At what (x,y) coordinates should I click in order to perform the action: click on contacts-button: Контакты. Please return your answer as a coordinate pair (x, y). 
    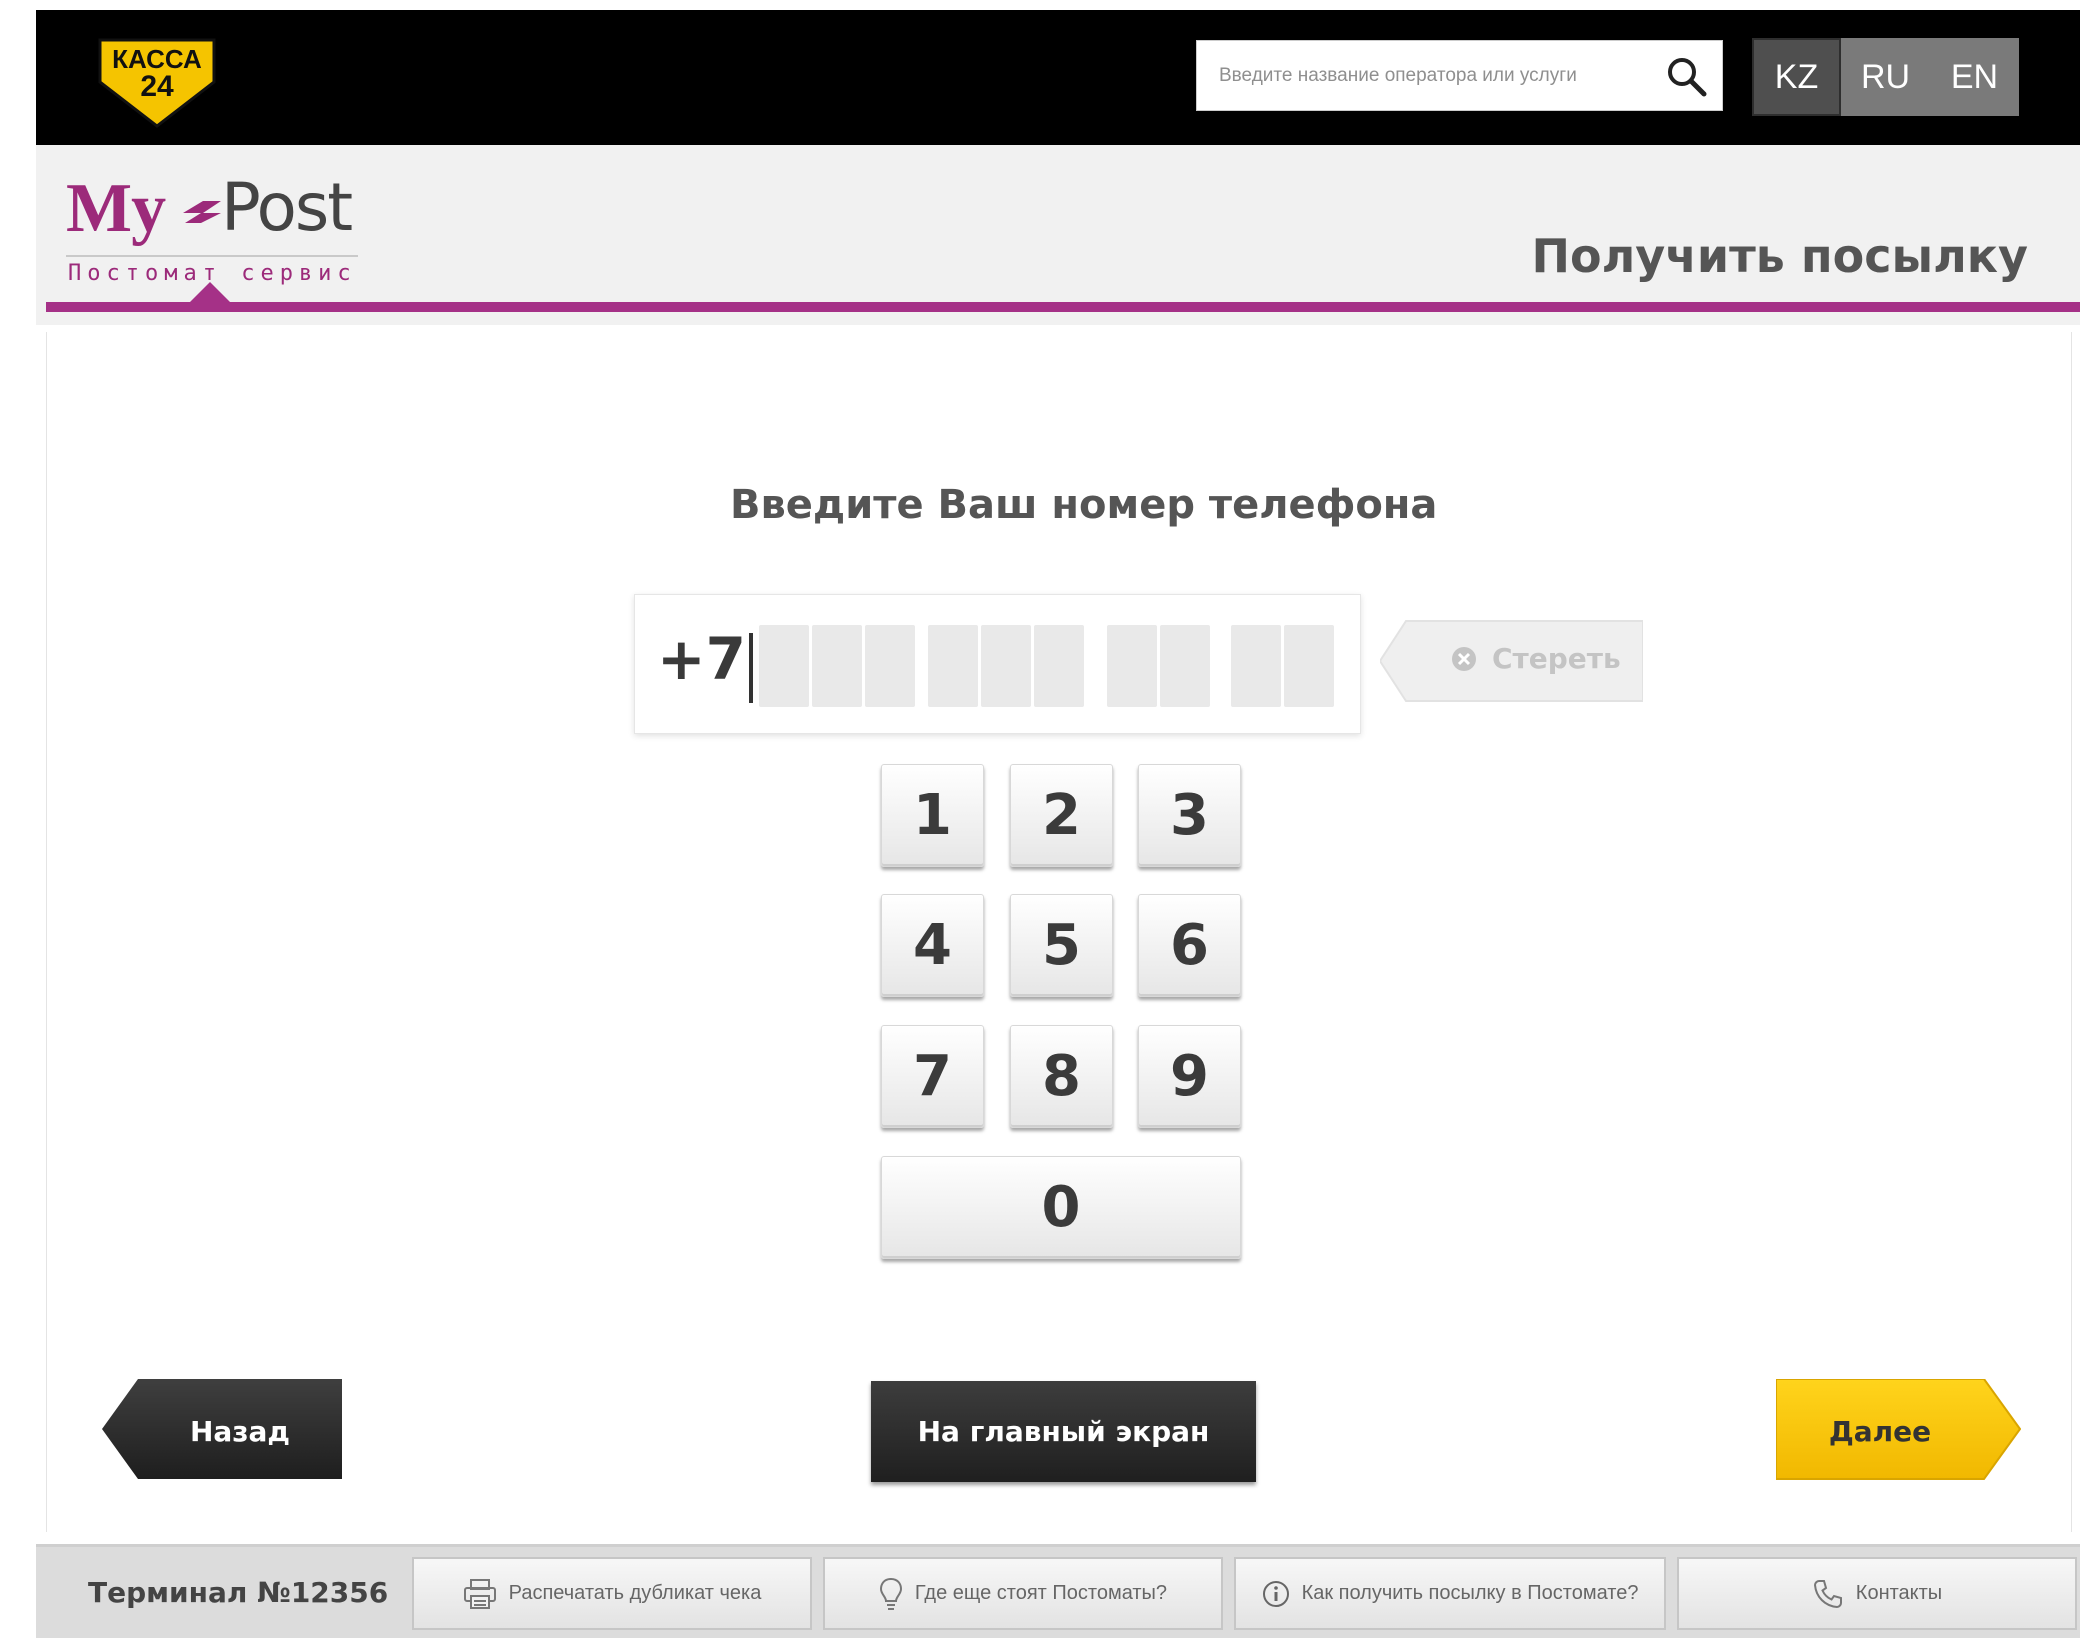
    Looking at the image, I should click on (1877, 1593).